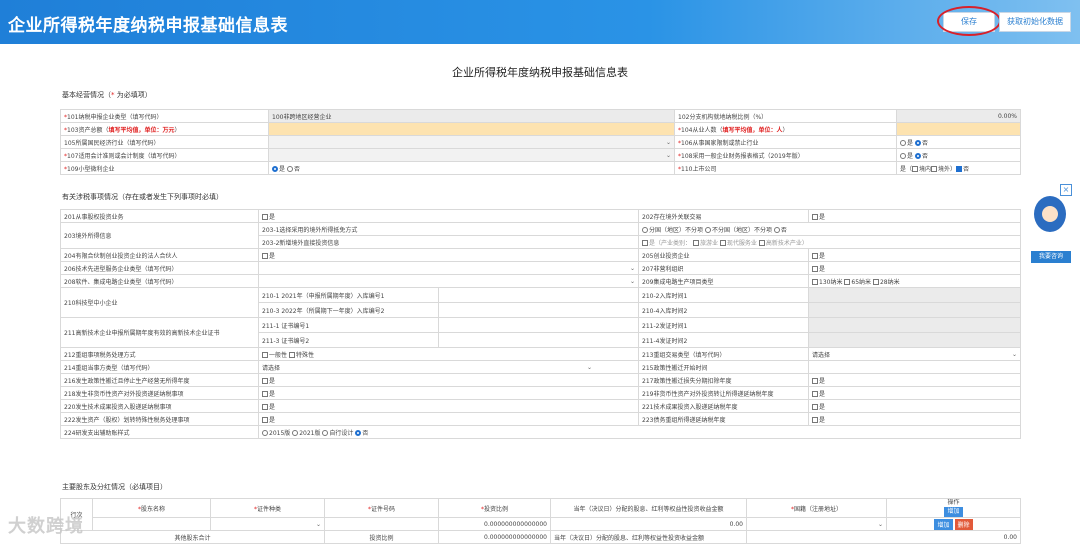 This screenshot has width=1080, height=549. What do you see at coordinates (958, 129) in the screenshot?
I see `employee-count-input` at bounding box center [958, 129].